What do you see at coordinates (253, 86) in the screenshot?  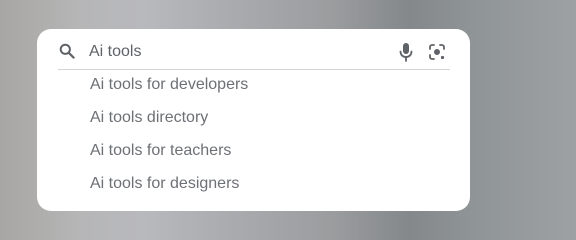 I see `suggestion-item: Ai tools for developers` at bounding box center [253, 86].